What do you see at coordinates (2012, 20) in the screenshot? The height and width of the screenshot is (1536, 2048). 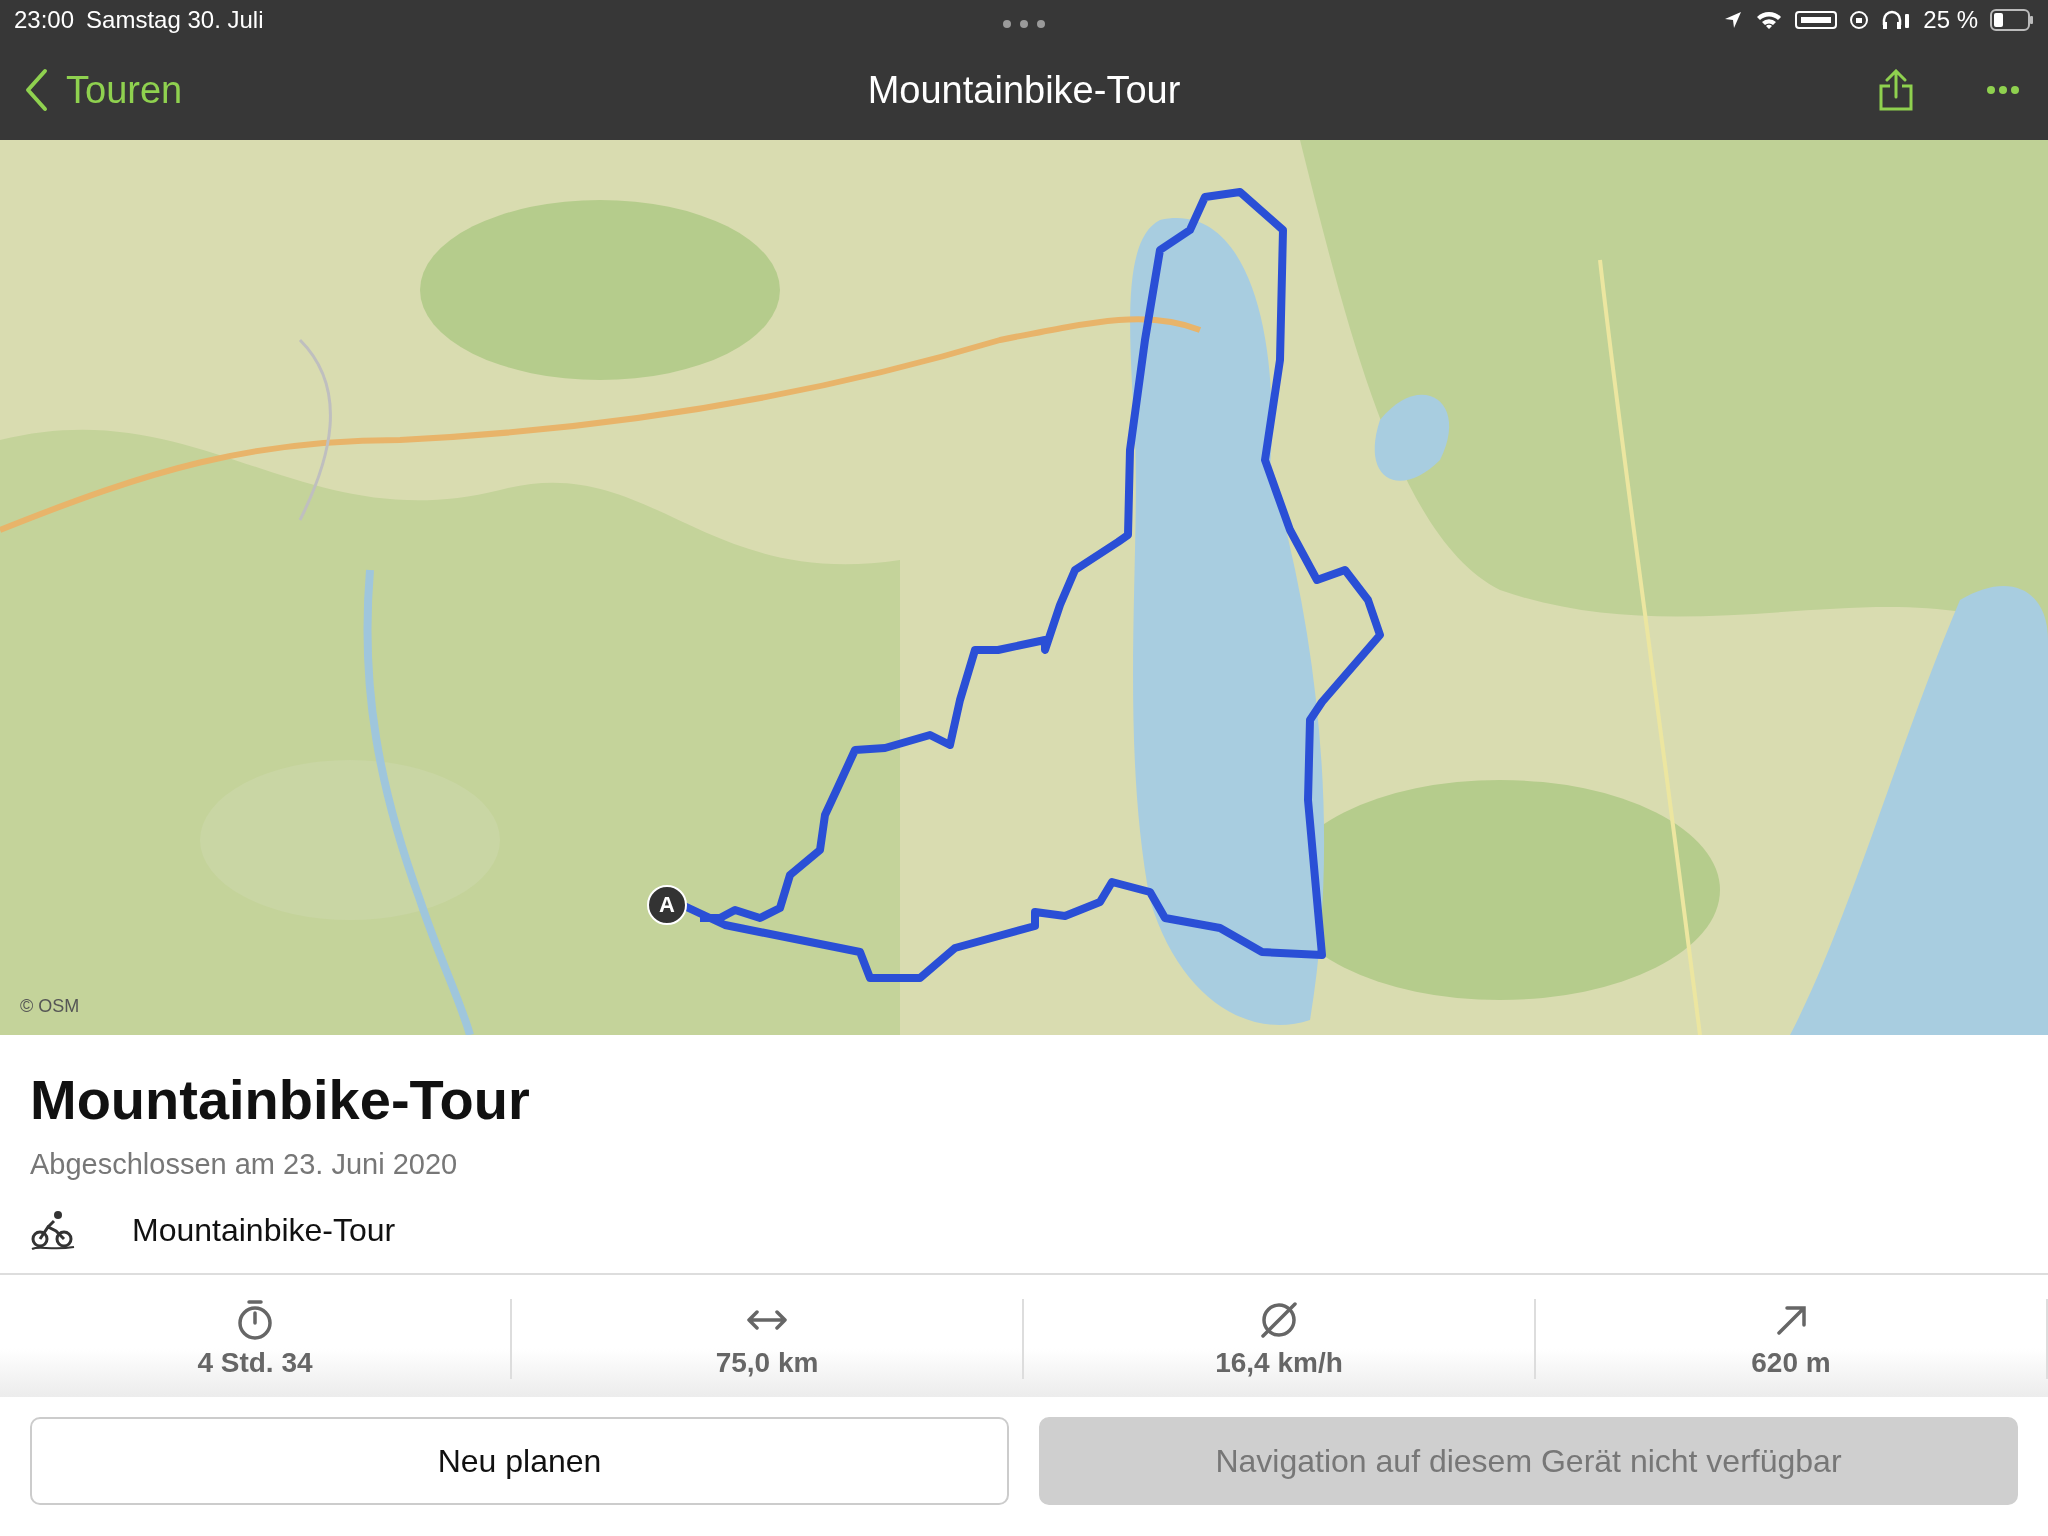 I see `battery-icon` at bounding box center [2012, 20].